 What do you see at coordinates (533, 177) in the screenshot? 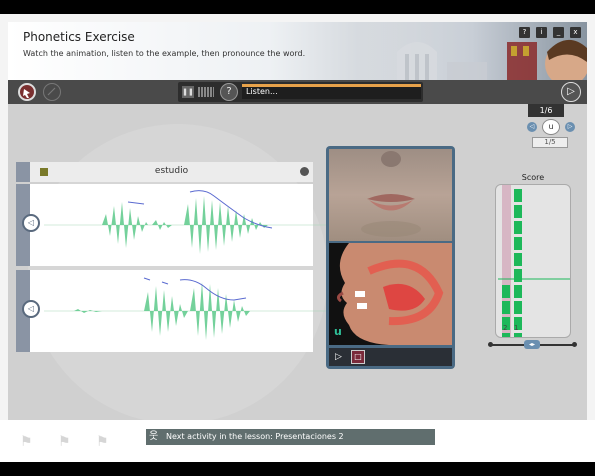
I see `score-title: Score` at bounding box center [533, 177].